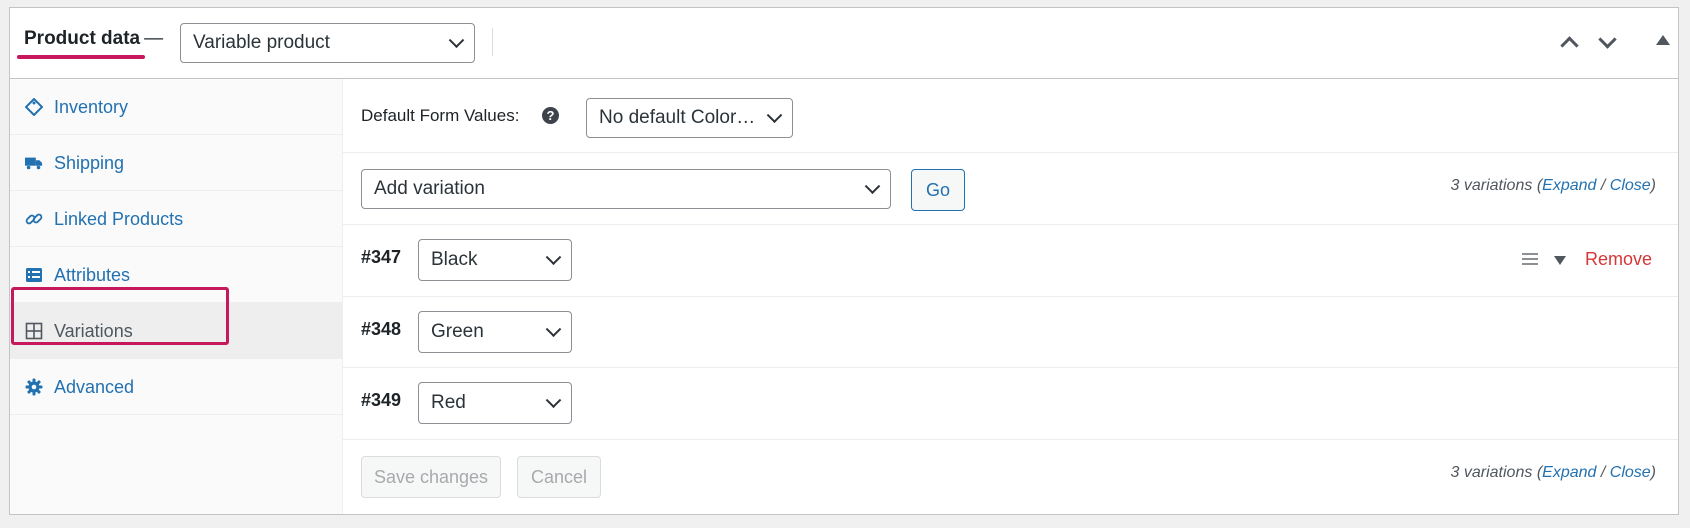 This screenshot has height=528, width=1690. What do you see at coordinates (81, 57) in the screenshot?
I see `title-underline-annotation` at bounding box center [81, 57].